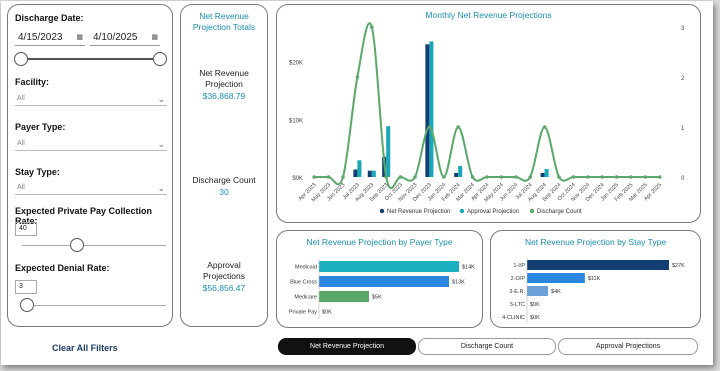 This screenshot has height=371, width=720. I want to click on tab-discharge-count: Discharge Count, so click(487, 346).